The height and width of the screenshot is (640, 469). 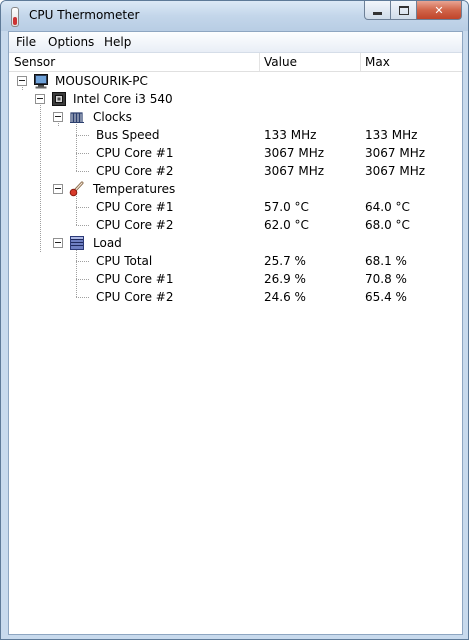 What do you see at coordinates (124, 261) in the screenshot?
I see `sensor-name: CPU Total` at bounding box center [124, 261].